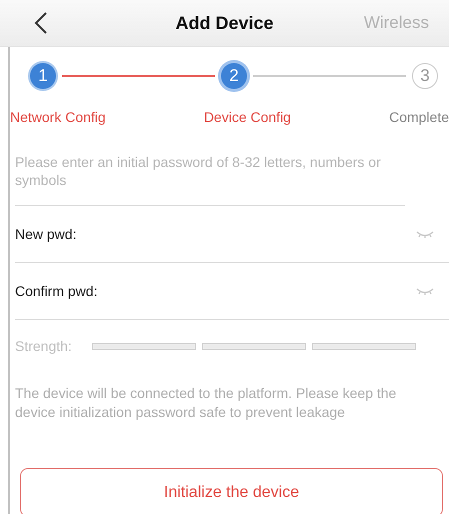 The image size is (449, 514). I want to click on step-number: 2, so click(234, 76).